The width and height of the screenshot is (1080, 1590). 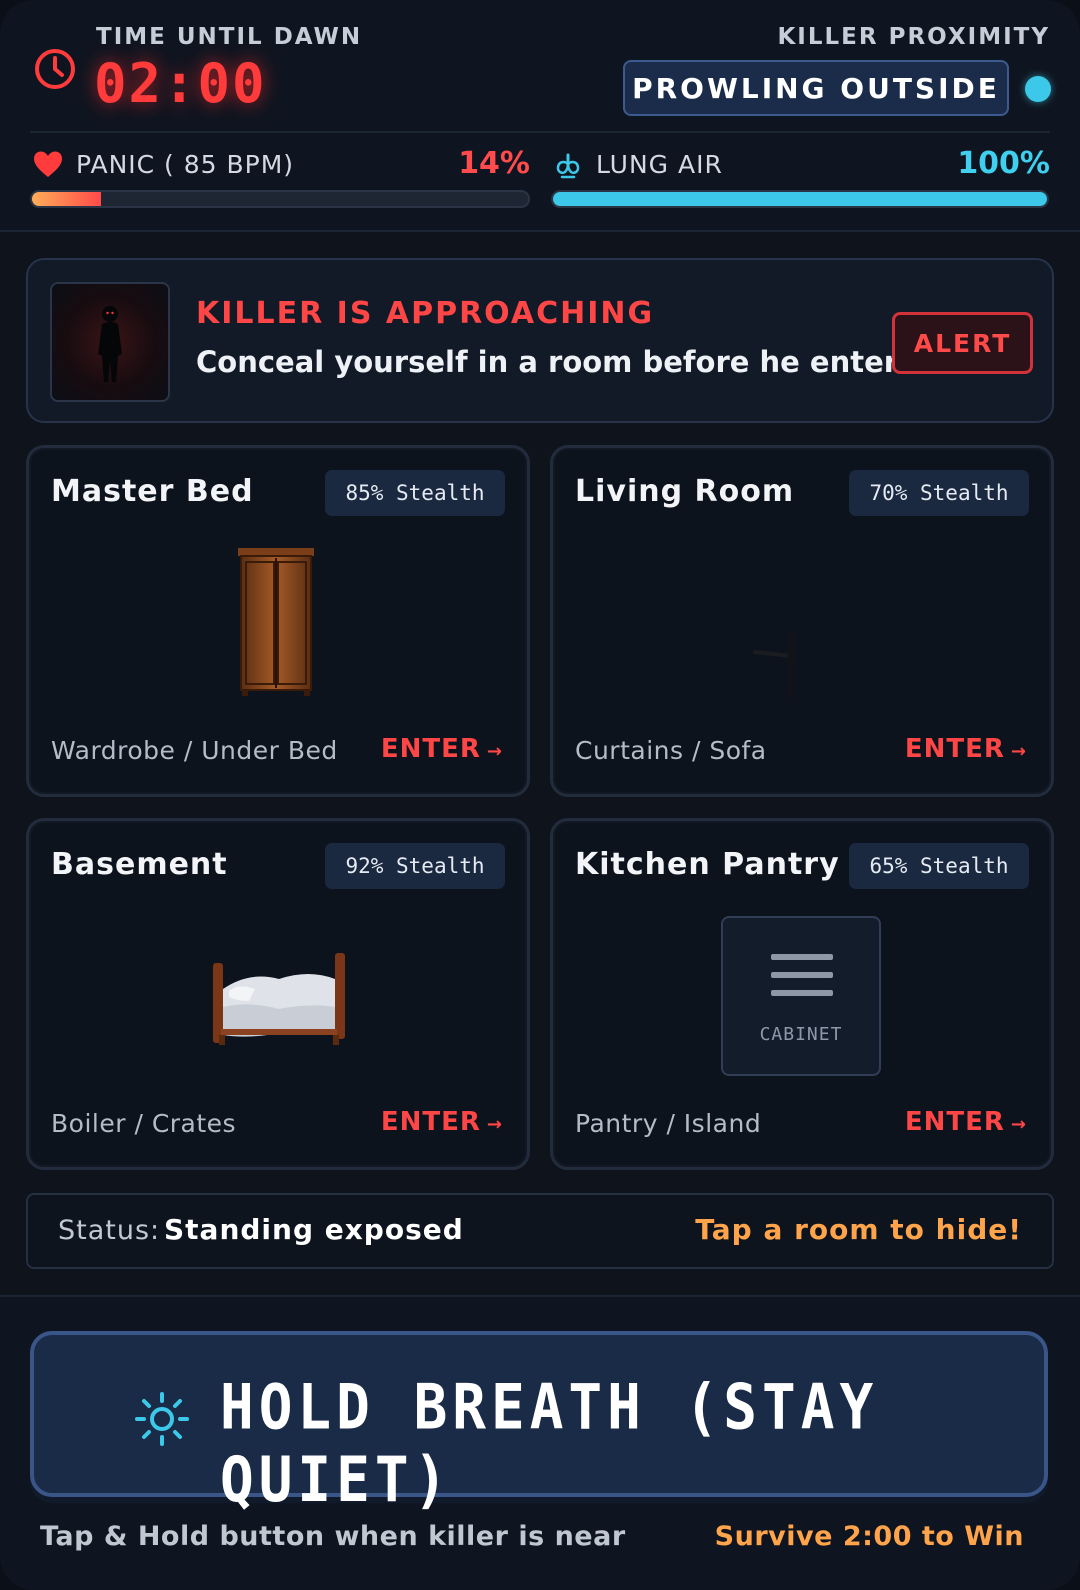 What do you see at coordinates (180, 83) in the screenshot?
I see `dawn-timer: 02:00` at bounding box center [180, 83].